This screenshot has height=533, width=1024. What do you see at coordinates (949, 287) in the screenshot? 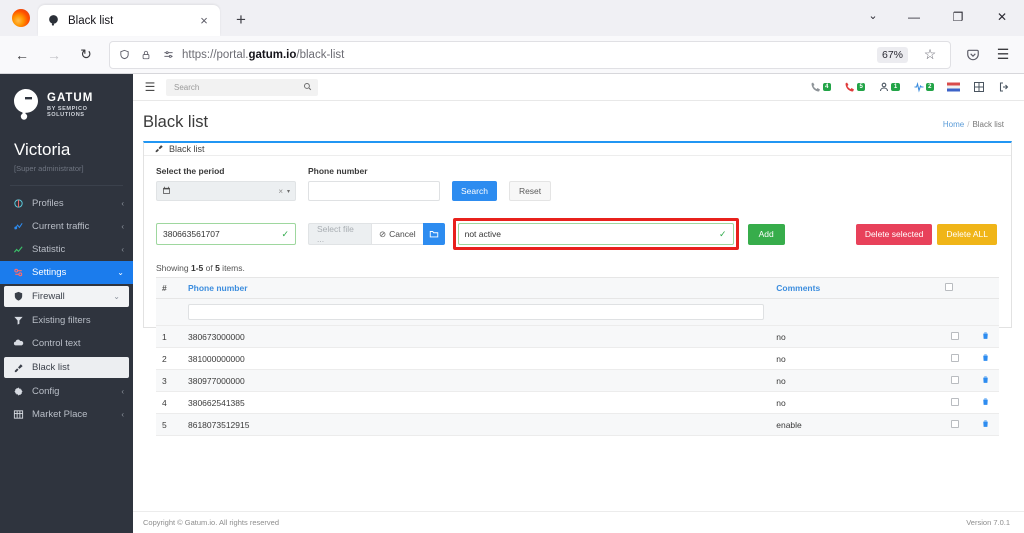
I see `select-all-checkbox` at bounding box center [949, 287].